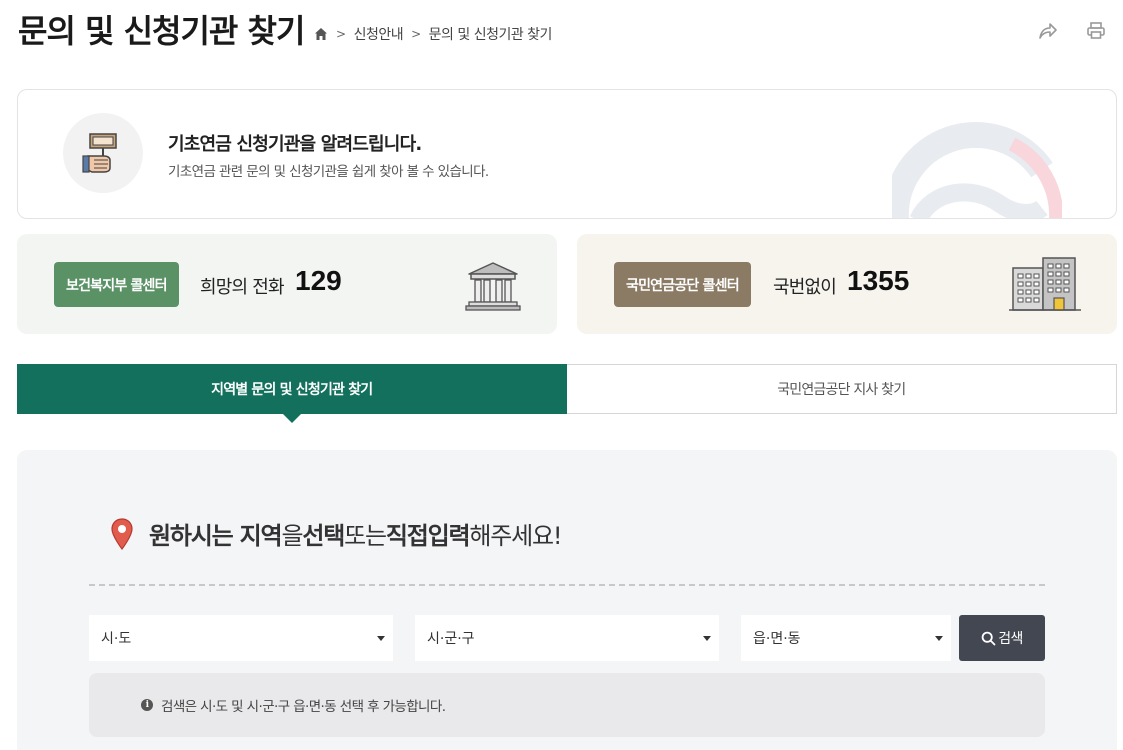 The width and height of the screenshot is (1123, 750). What do you see at coordinates (515, 536) in the screenshot?
I see `heading-text: 해주세요!` at bounding box center [515, 536].